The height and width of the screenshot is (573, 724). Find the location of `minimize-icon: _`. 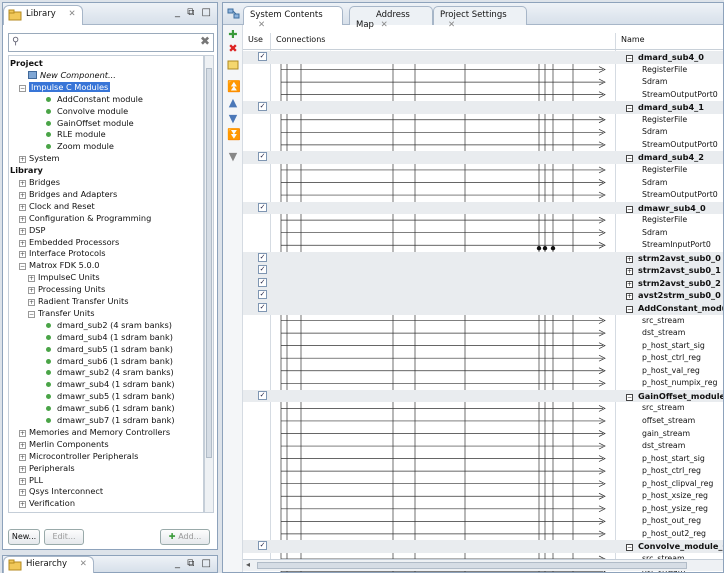

minimize-icon: _ is located at coordinates (178, 12).